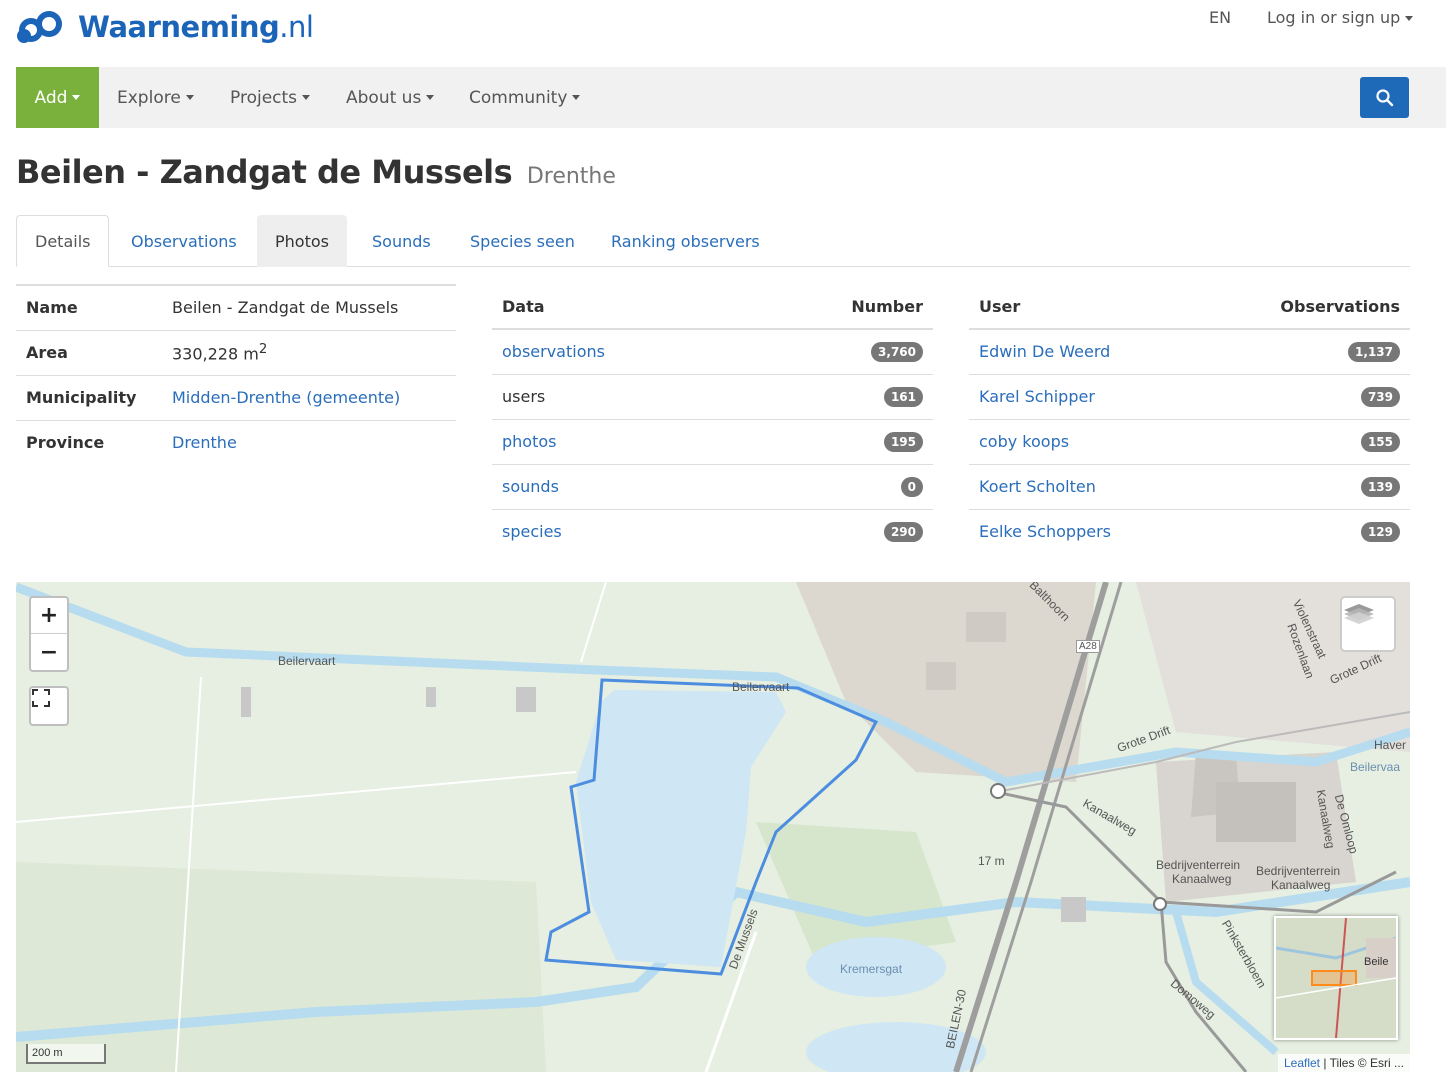 This screenshot has height=1080, width=1446. I want to click on photos-link: photos, so click(529, 441).